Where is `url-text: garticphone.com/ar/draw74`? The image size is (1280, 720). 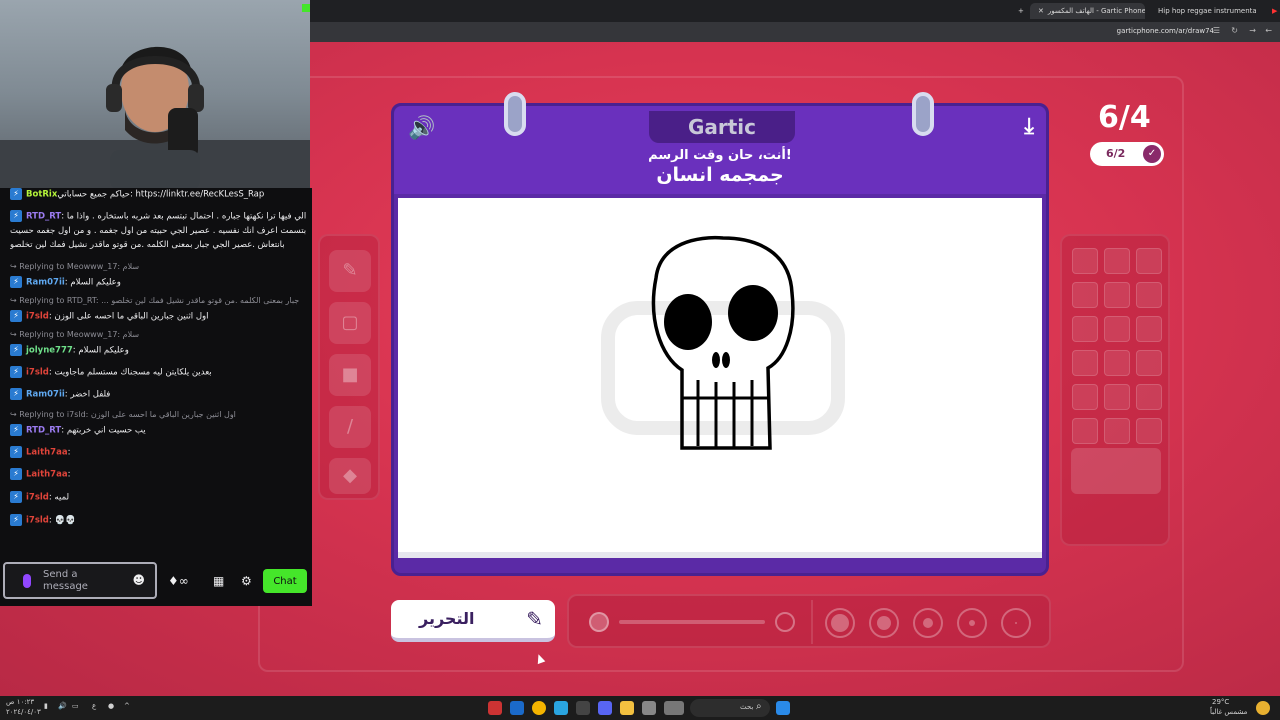
url-text: garticphone.com/ar/draw74 is located at coordinates (1165, 31).